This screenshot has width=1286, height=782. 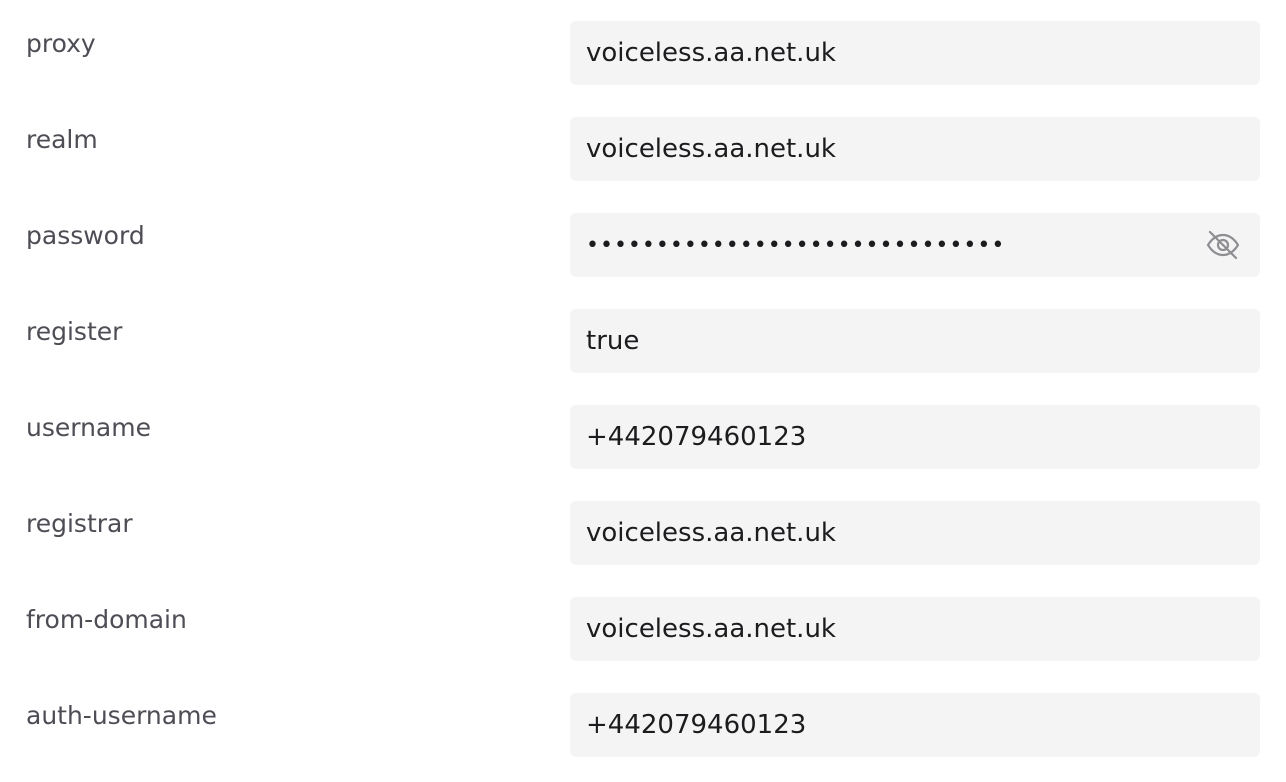 What do you see at coordinates (79, 523) in the screenshot?
I see `field-label-registrar: registrar` at bounding box center [79, 523].